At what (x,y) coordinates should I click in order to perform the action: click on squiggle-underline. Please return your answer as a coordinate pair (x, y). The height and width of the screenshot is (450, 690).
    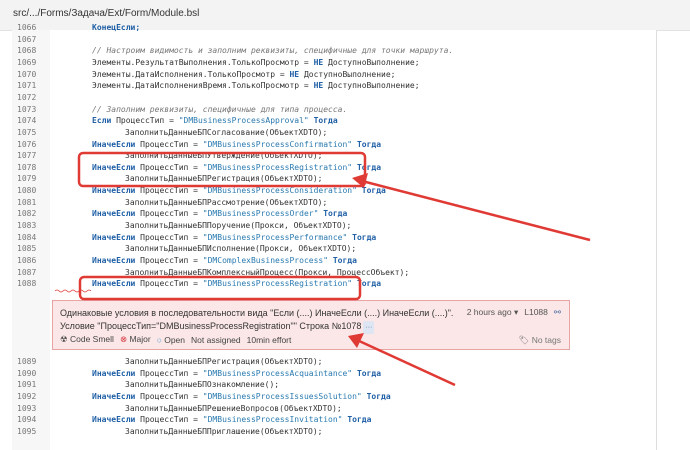
    Looking at the image, I should click on (73, 291).